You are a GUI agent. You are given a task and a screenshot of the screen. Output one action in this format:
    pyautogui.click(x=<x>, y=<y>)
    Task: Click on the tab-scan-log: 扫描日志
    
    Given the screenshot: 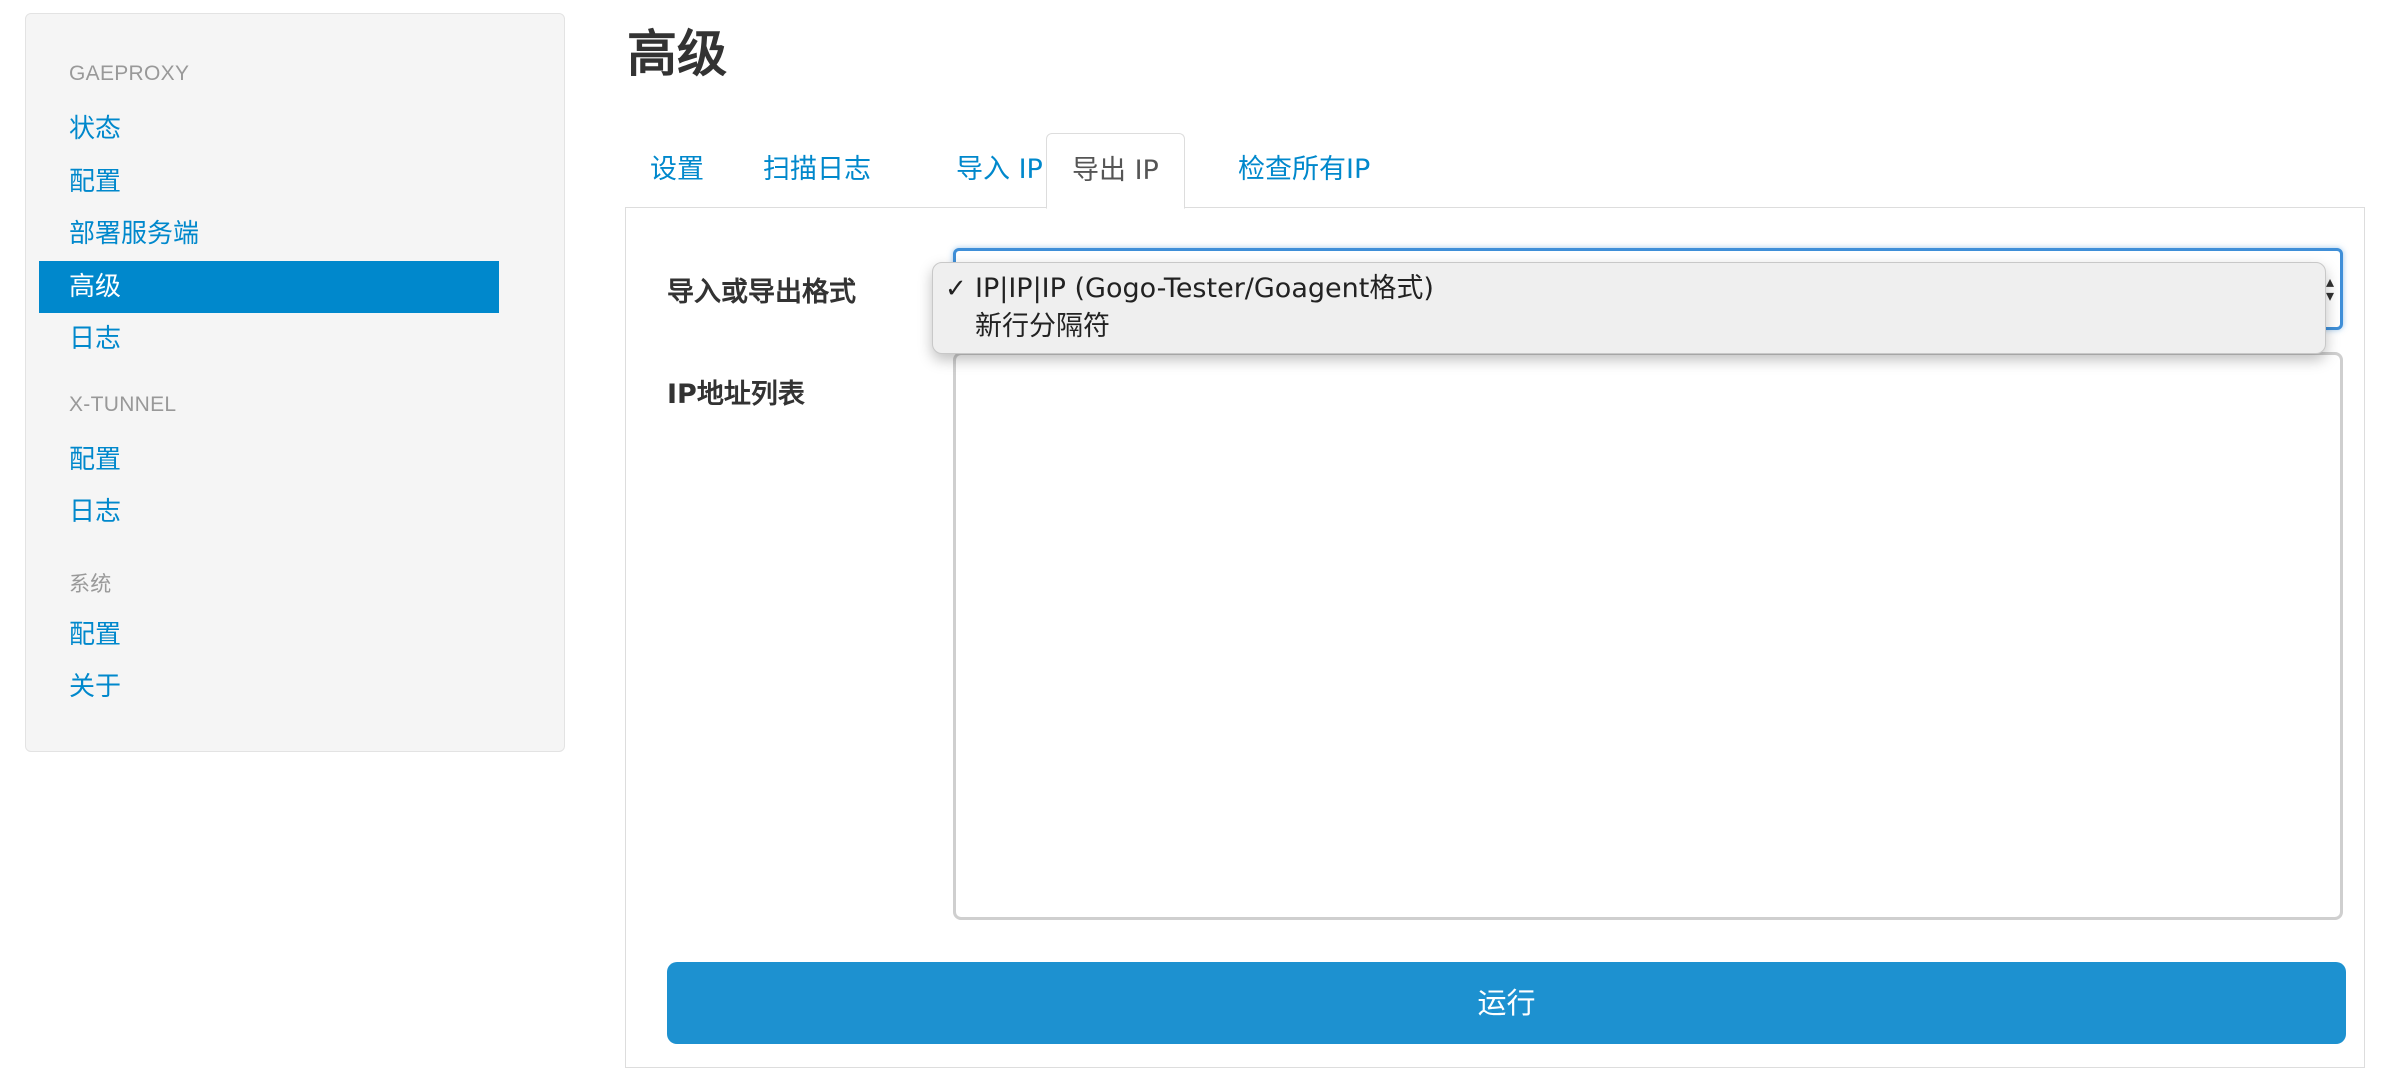 What is the action you would take?
    pyautogui.click(x=817, y=170)
    